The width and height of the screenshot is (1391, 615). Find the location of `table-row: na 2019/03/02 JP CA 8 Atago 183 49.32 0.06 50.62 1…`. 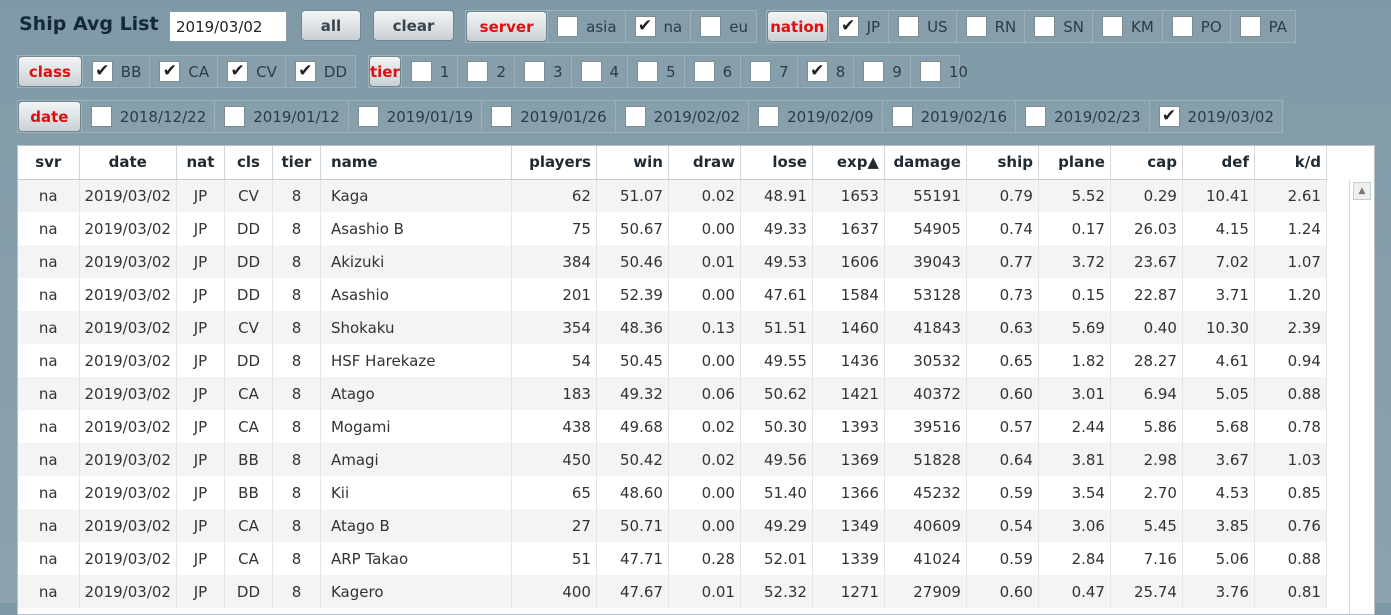

table-row: na 2019/03/02 JP CA 8 Atago 183 49.32 0.06 50.62 1… is located at coordinates (672, 393).